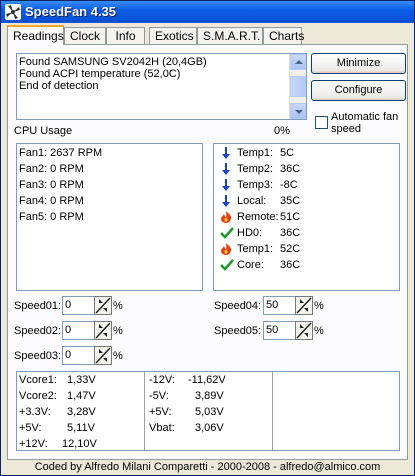 This screenshot has height=476, width=415. Describe the element at coordinates (59, 86) in the screenshot. I see `log-line: End of detection` at that location.